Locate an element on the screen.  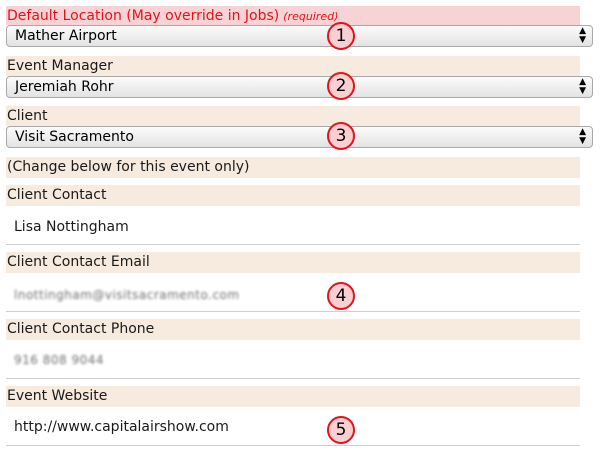
client-label: Client is located at coordinates (293, 116).